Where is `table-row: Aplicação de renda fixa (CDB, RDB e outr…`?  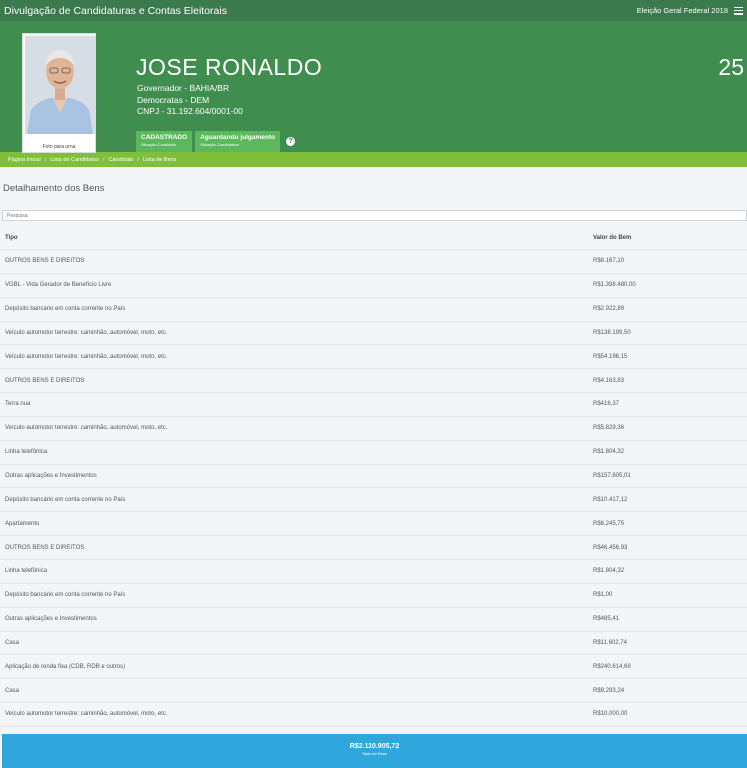
table-row: Aplicação de renda fixa (CDB, RDB e outr… is located at coordinates (373, 667).